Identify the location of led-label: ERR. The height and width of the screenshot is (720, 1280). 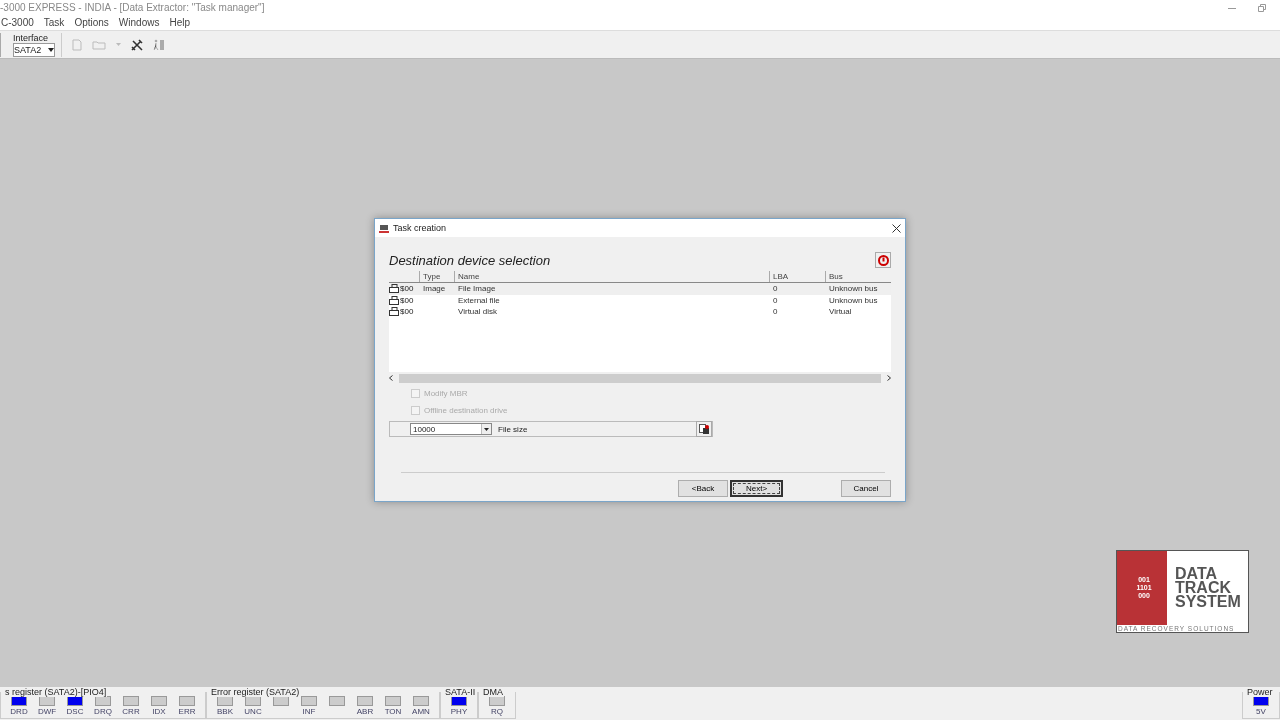
(187, 711).